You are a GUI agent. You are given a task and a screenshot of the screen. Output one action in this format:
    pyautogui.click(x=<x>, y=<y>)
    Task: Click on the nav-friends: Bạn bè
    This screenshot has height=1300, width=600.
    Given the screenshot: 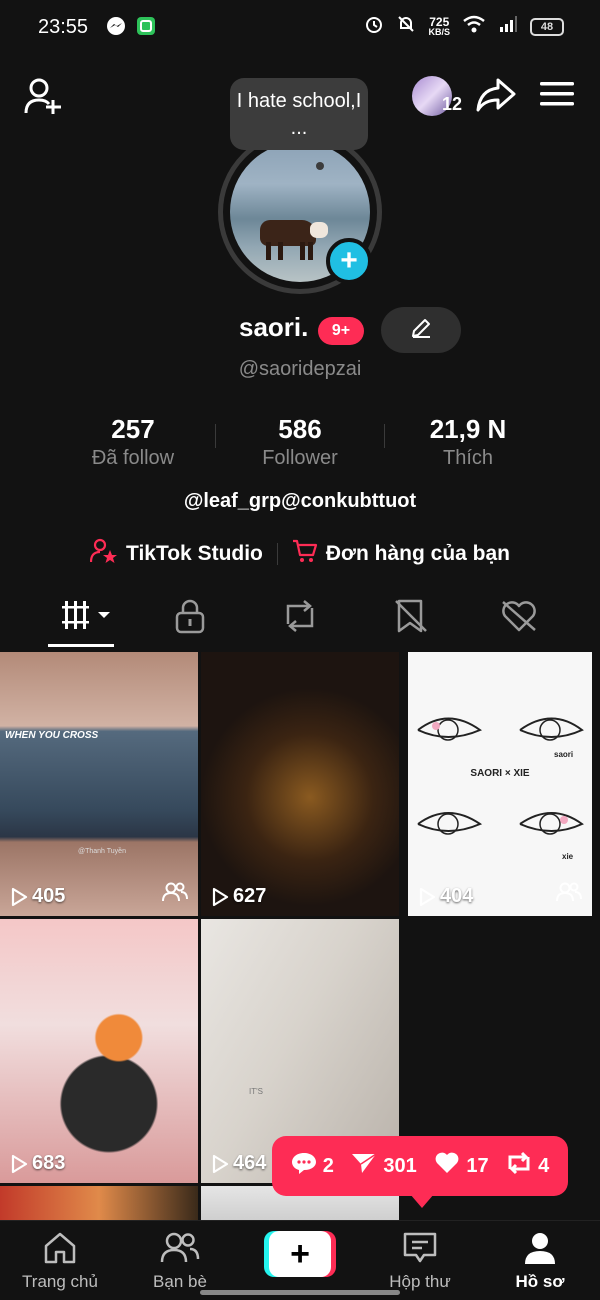 What is the action you would take?
    pyautogui.click(x=180, y=1261)
    